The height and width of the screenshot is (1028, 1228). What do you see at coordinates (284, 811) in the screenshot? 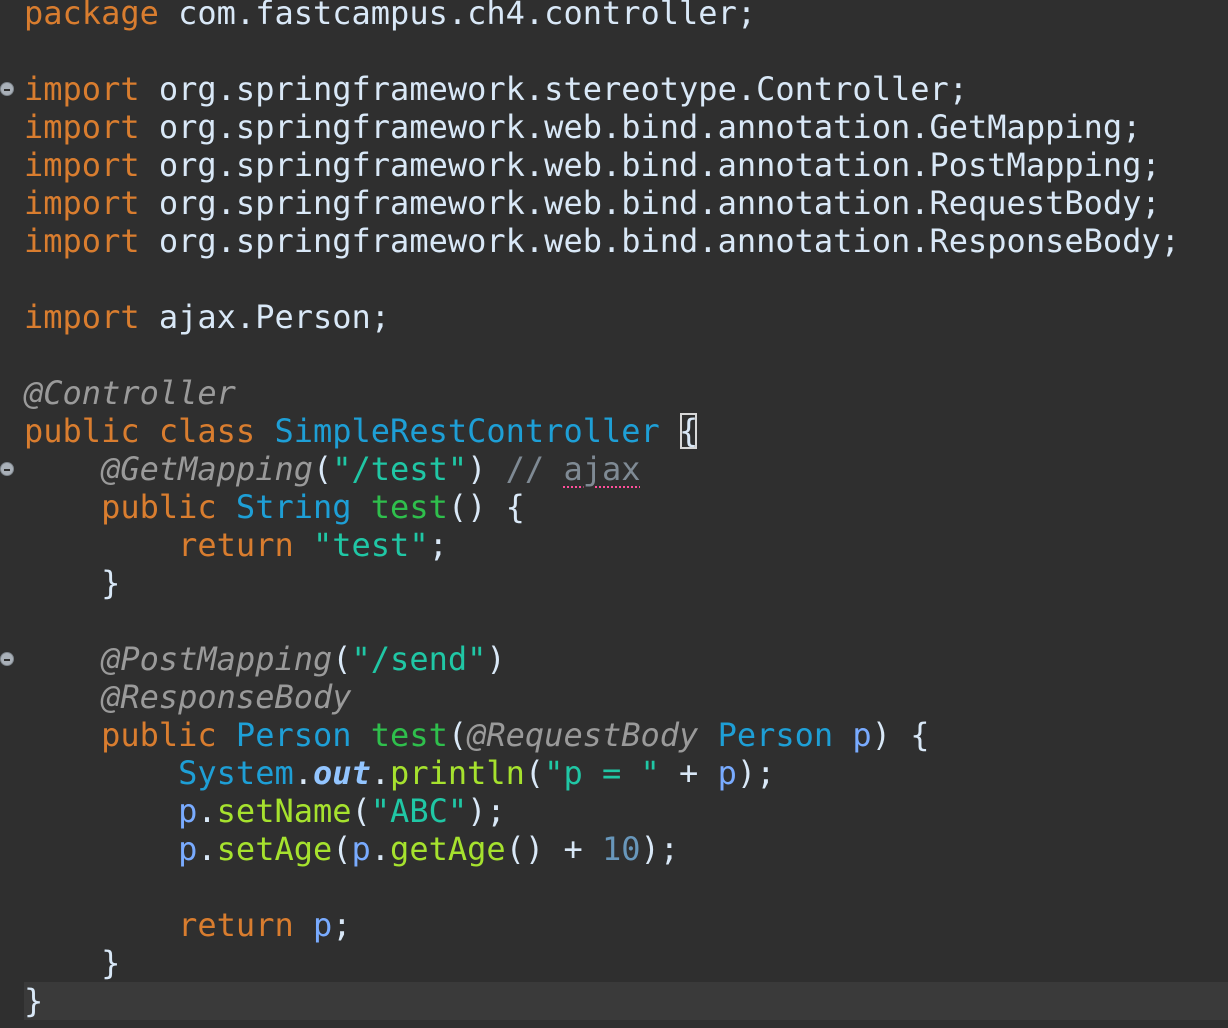
I see `method-call: setName` at bounding box center [284, 811].